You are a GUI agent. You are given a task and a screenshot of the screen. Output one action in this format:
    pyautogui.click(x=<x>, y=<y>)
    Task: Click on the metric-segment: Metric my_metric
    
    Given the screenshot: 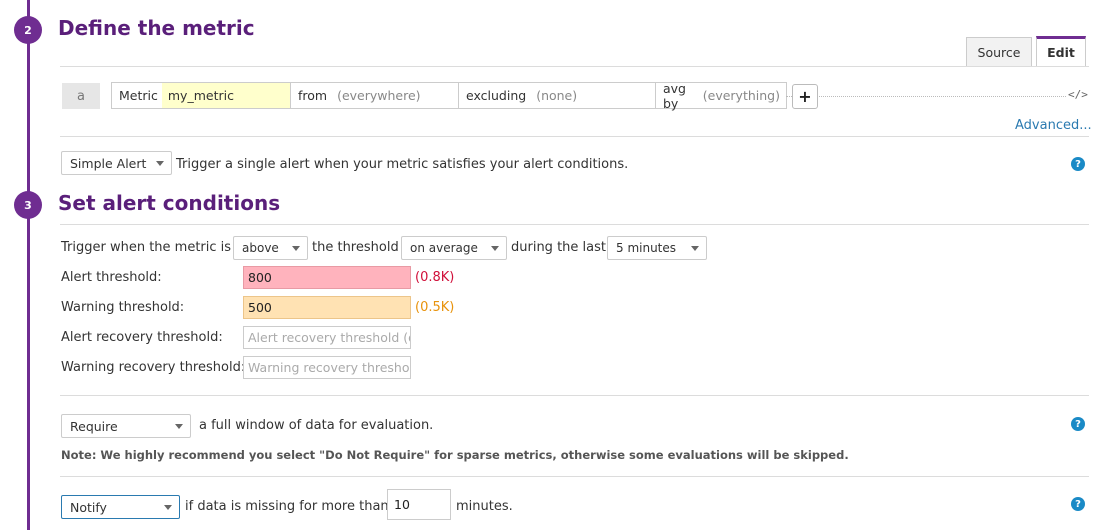 What is the action you would take?
    pyautogui.click(x=201, y=95)
    